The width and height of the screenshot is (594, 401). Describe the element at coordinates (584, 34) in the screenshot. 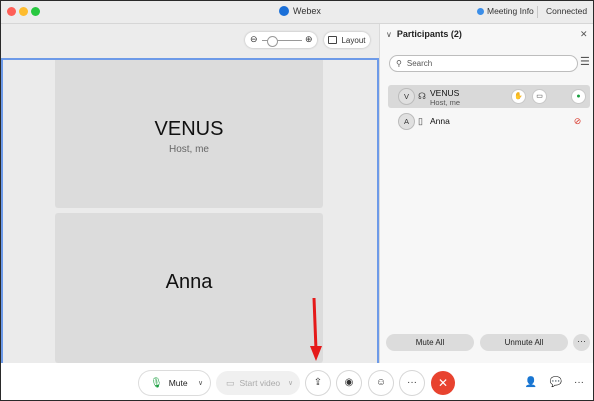

I see `close-panel-icon: ✕` at that location.